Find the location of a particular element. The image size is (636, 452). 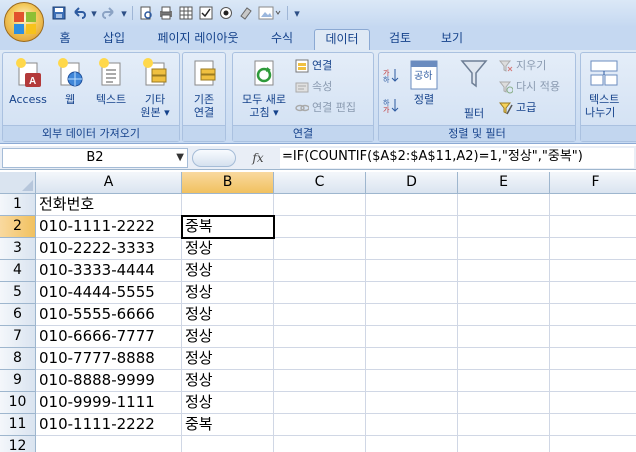

cell-b2: 중복 is located at coordinates (228, 227).